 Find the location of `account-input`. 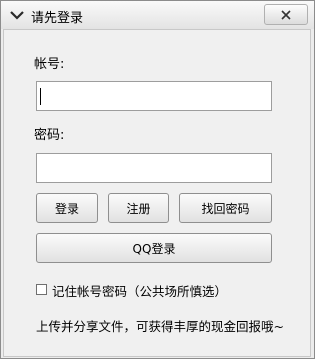

account-input is located at coordinates (154, 96).